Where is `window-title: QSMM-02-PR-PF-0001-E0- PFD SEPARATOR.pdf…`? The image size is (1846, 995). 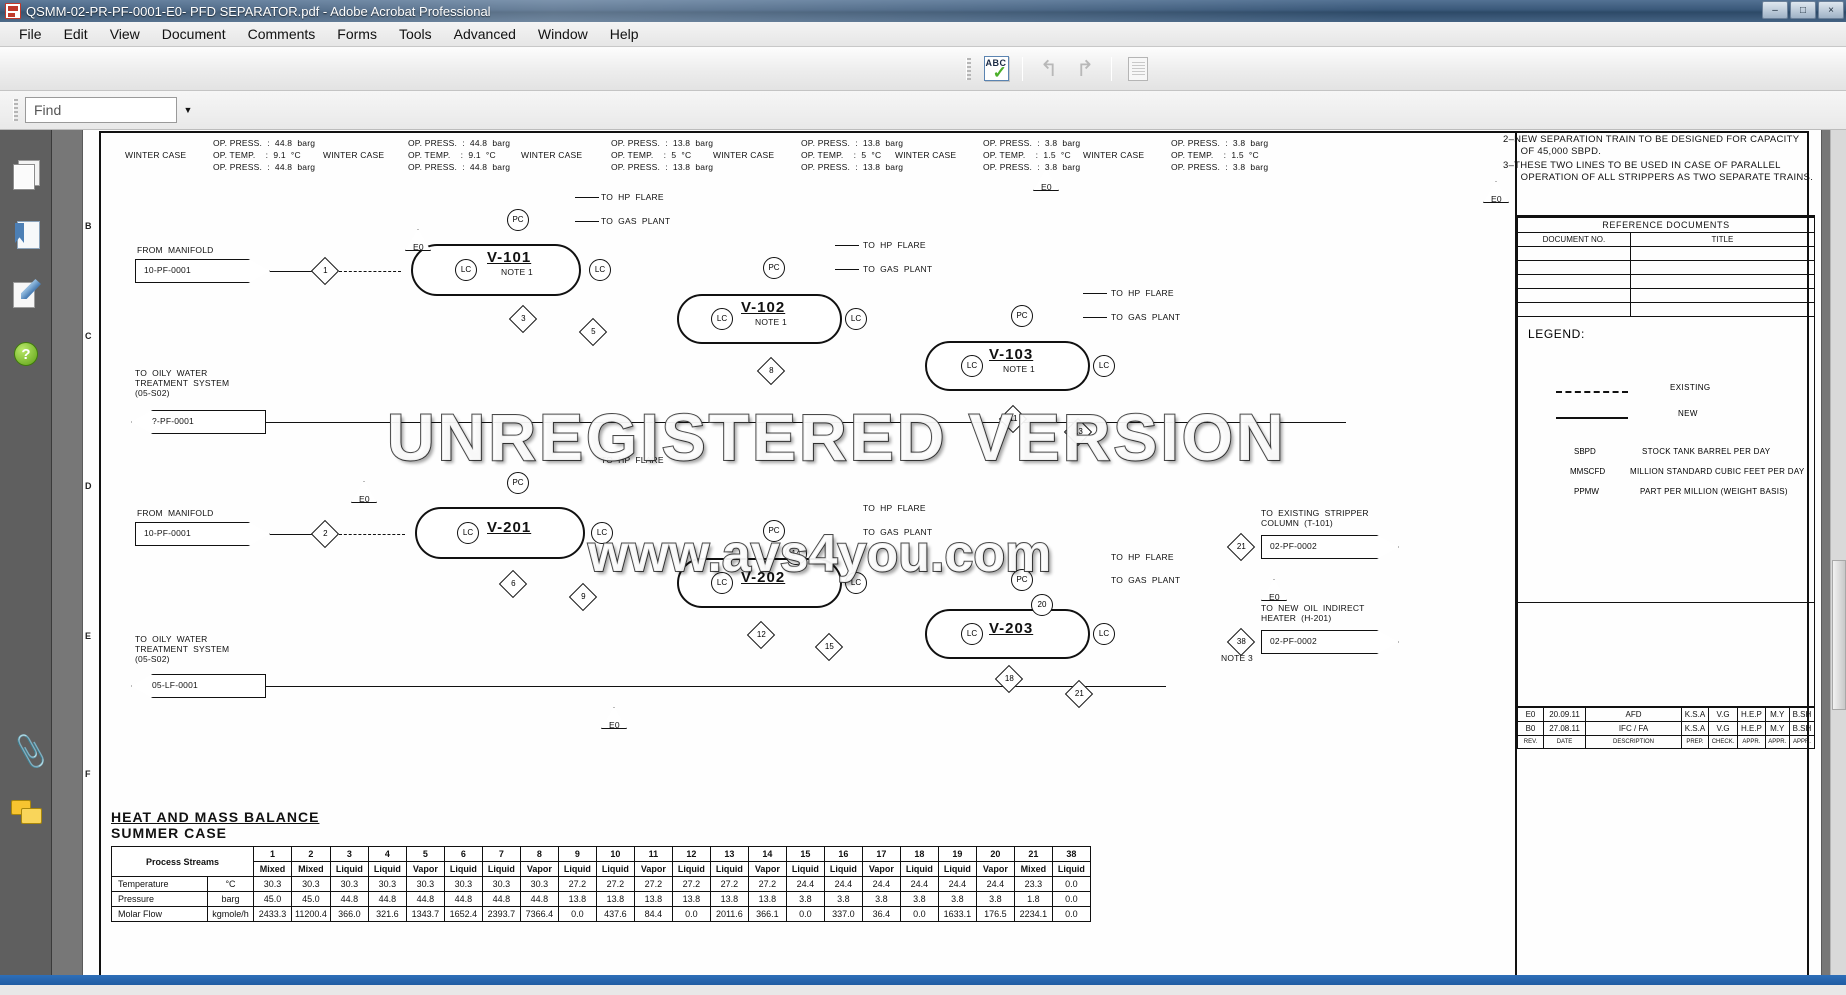
window-title: QSMM-02-PR-PF-0001-E0- PFD SEPARATOR.pdf… is located at coordinates (258, 11).